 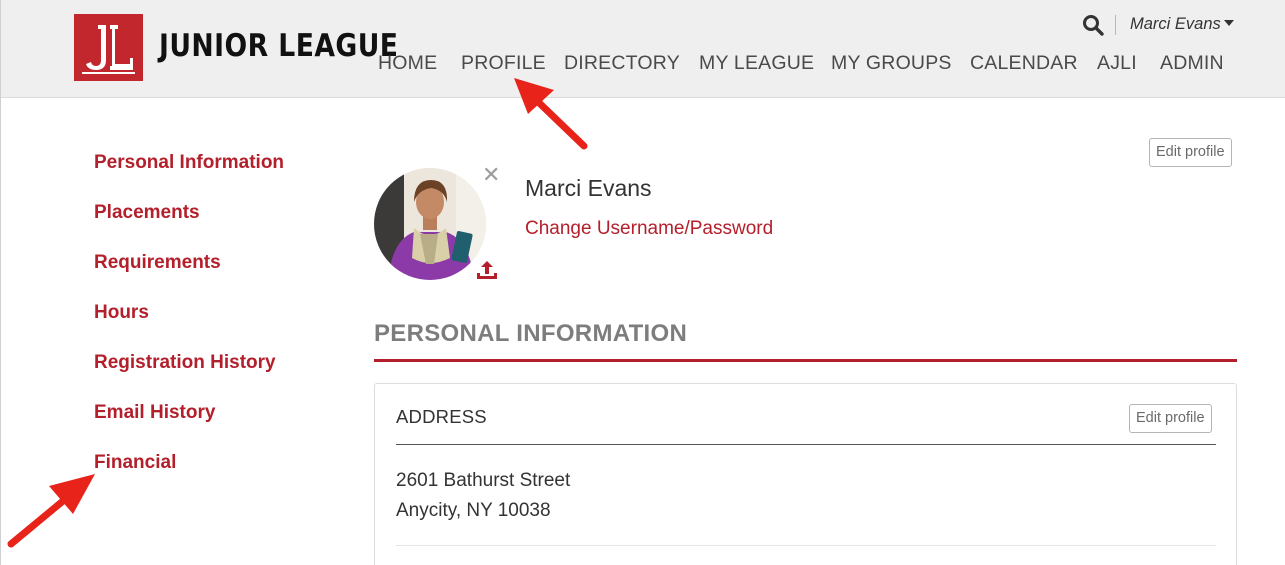 What do you see at coordinates (622, 63) in the screenshot?
I see `nav-item-directory: DIRECTORY` at bounding box center [622, 63].